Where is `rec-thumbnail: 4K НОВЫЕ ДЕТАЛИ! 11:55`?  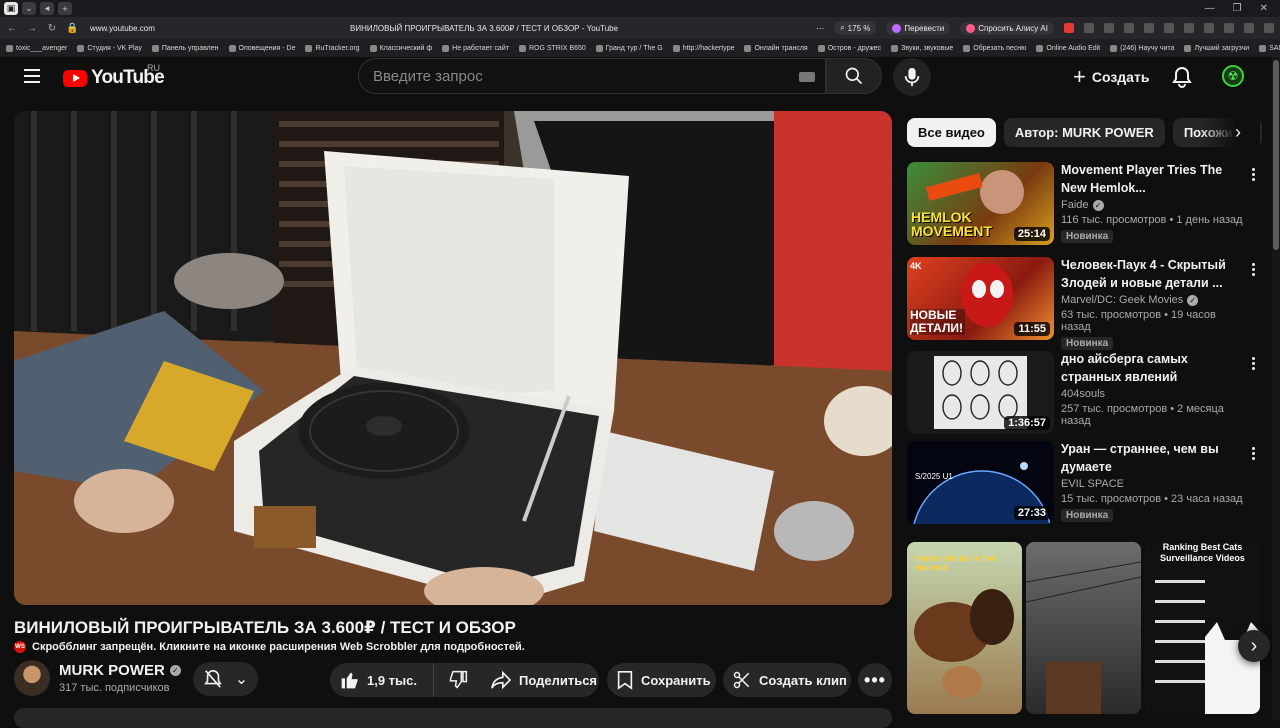 rec-thumbnail: 4K НОВЫЕ ДЕТАЛИ! 11:55 is located at coordinates (980, 298).